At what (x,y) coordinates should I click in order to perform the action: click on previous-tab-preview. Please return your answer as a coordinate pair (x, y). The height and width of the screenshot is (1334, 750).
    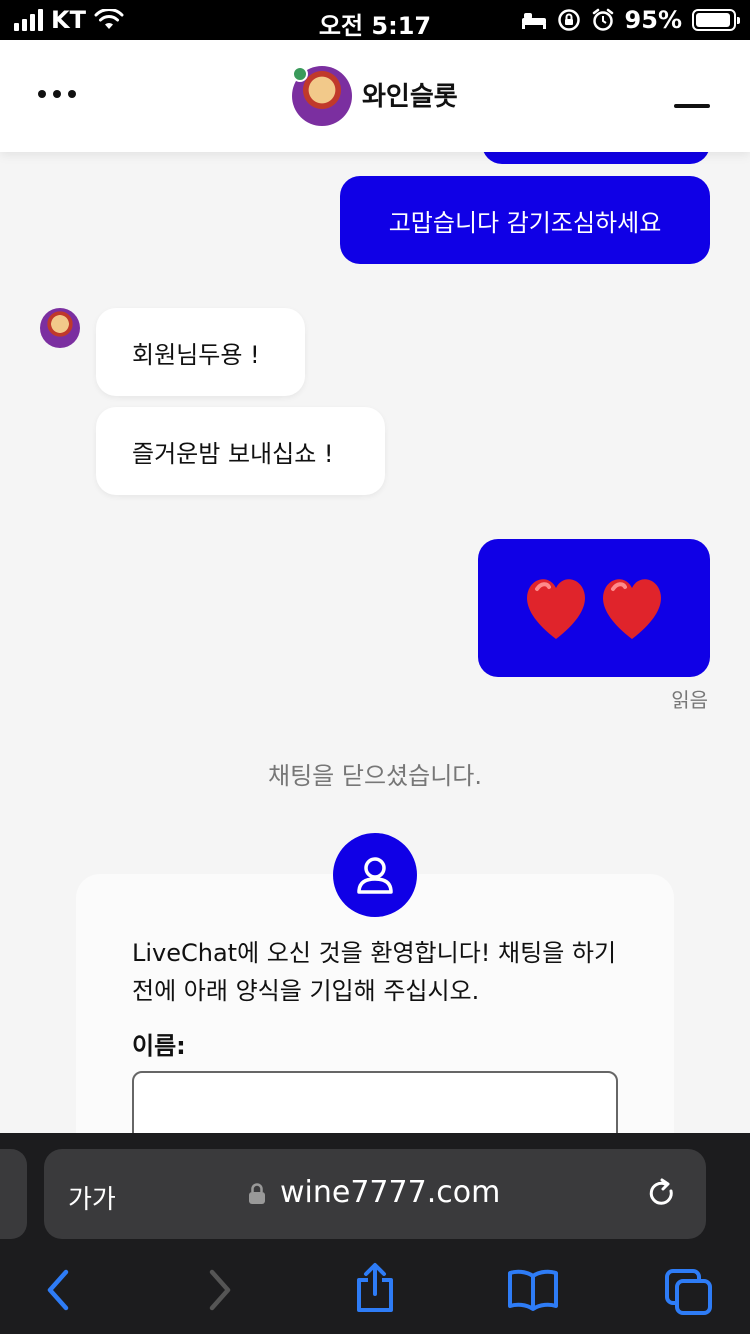
    Looking at the image, I should click on (13, 1194).